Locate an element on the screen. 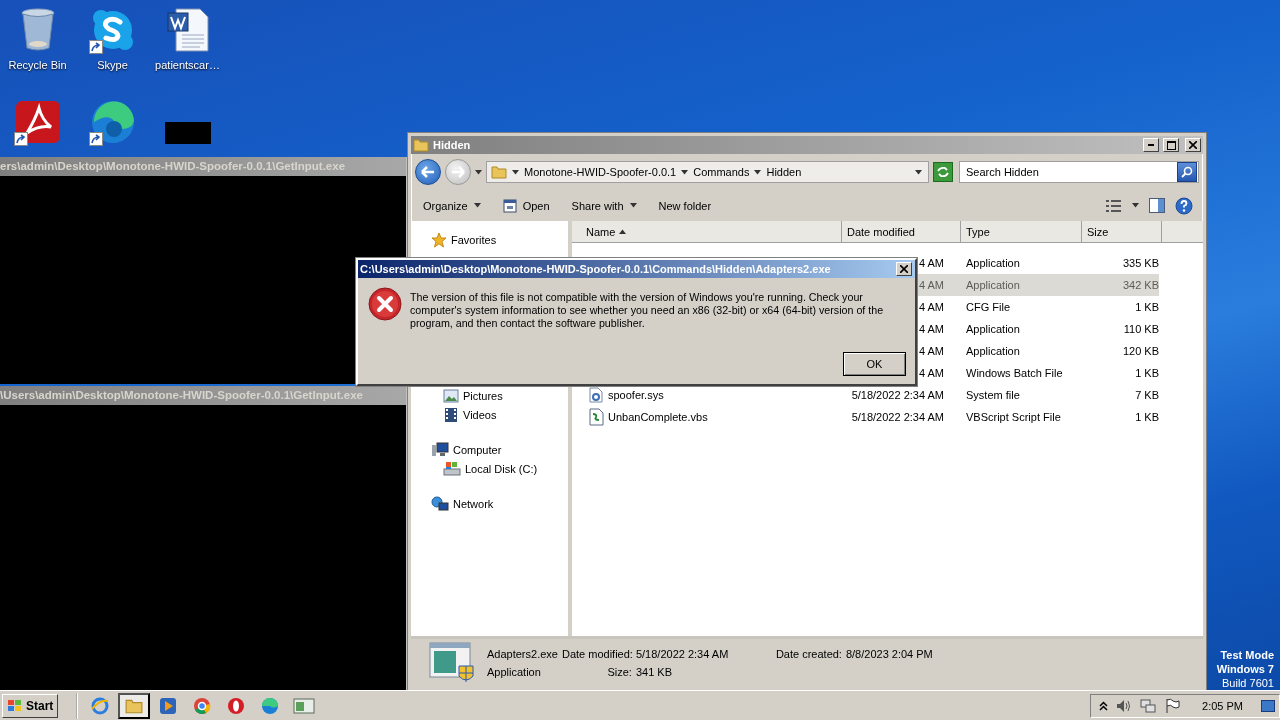  dialog-title: C:\Users\admin\Desktop\Monotone-HWID-Spoofer-0.0.1\Commands\Hidden\Adapters2.exe is located at coordinates (596, 269).